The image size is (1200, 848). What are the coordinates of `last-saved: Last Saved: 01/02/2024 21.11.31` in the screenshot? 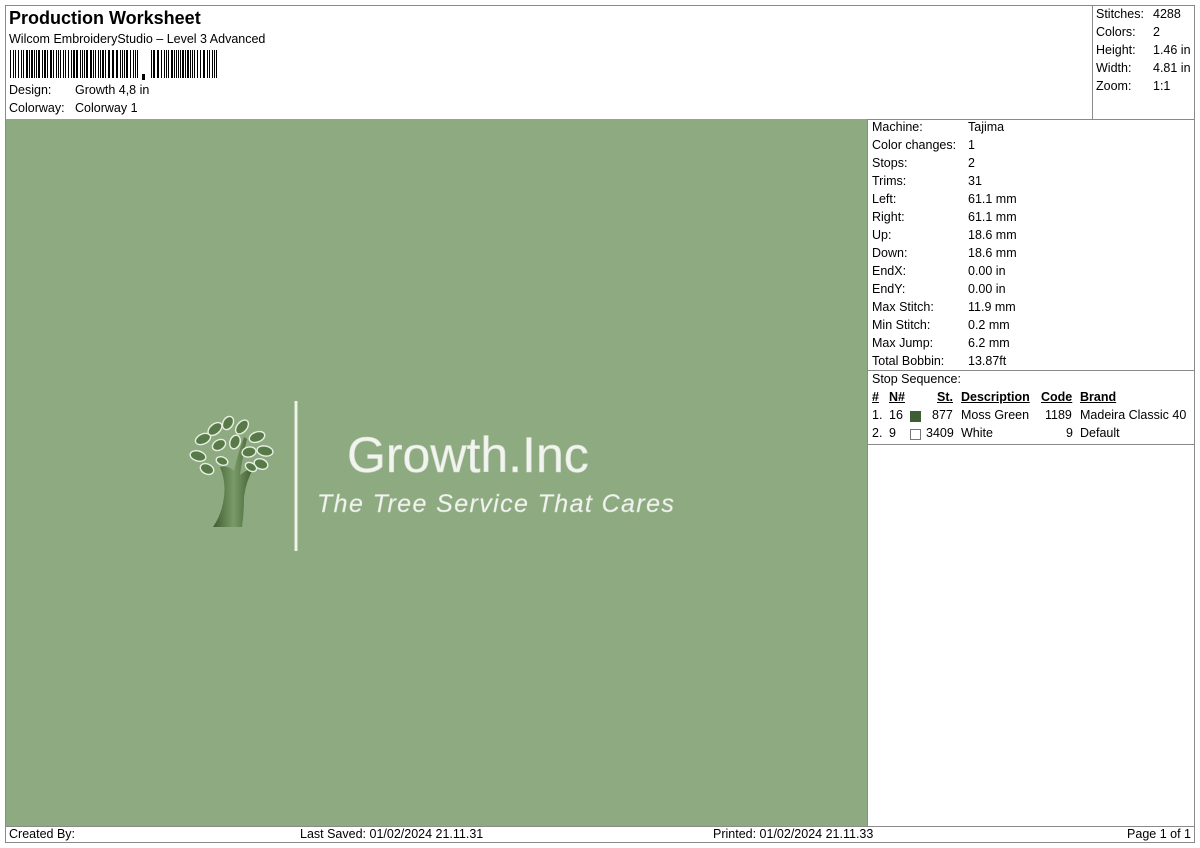 It's located at (392, 834).